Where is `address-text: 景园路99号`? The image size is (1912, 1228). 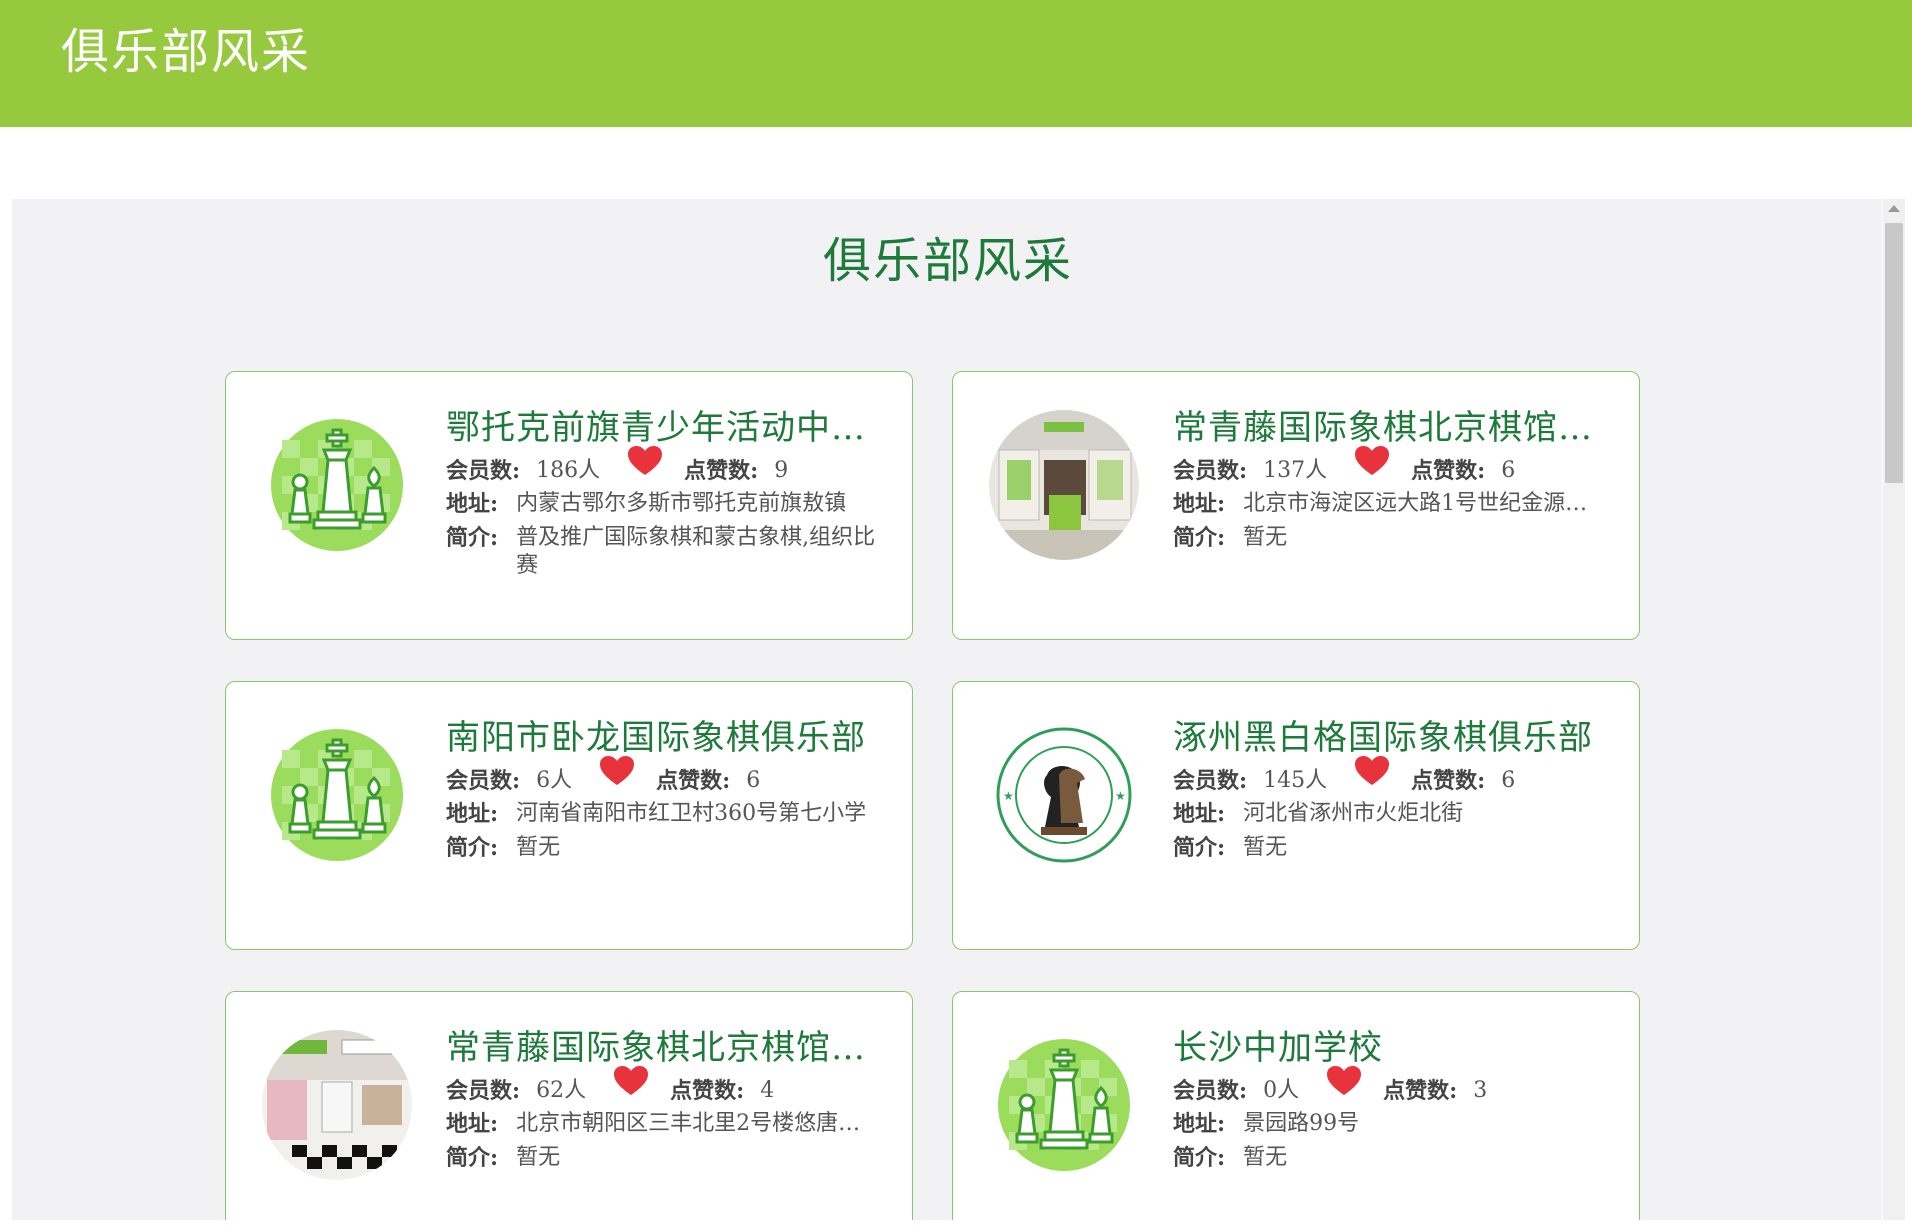 address-text: 景园路99号 is located at coordinates (1301, 1123).